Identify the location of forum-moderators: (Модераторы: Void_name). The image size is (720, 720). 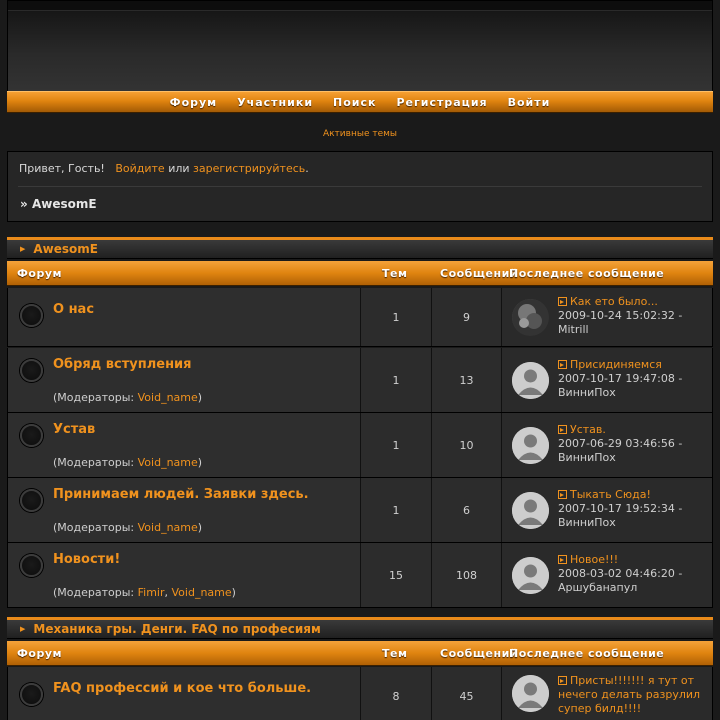
(127, 397).